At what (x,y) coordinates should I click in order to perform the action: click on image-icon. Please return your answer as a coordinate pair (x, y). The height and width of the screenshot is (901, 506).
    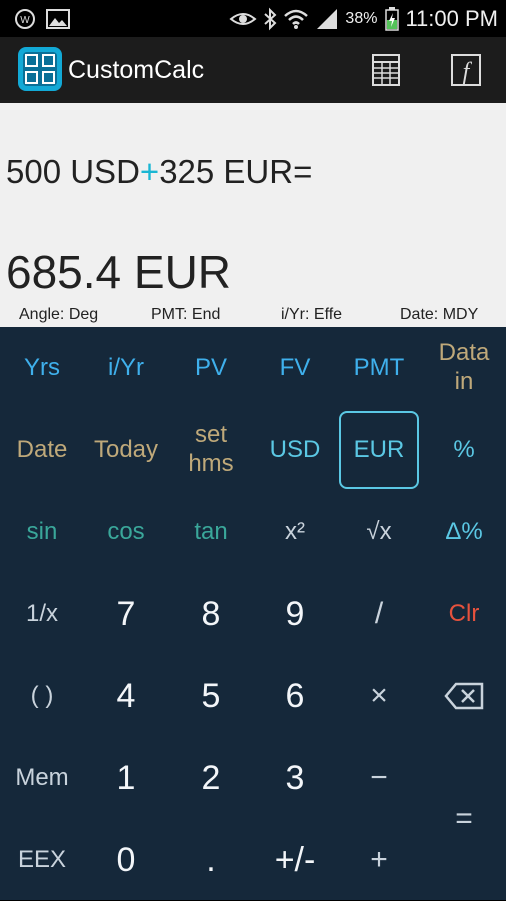
    Looking at the image, I should click on (58, 19).